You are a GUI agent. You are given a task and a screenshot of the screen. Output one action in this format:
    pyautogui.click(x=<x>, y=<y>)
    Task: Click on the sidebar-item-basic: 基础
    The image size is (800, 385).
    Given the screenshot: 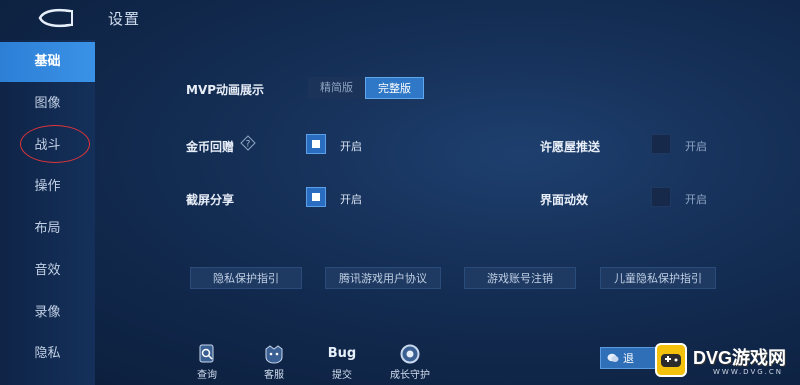 What is the action you would take?
    pyautogui.click(x=47, y=62)
    